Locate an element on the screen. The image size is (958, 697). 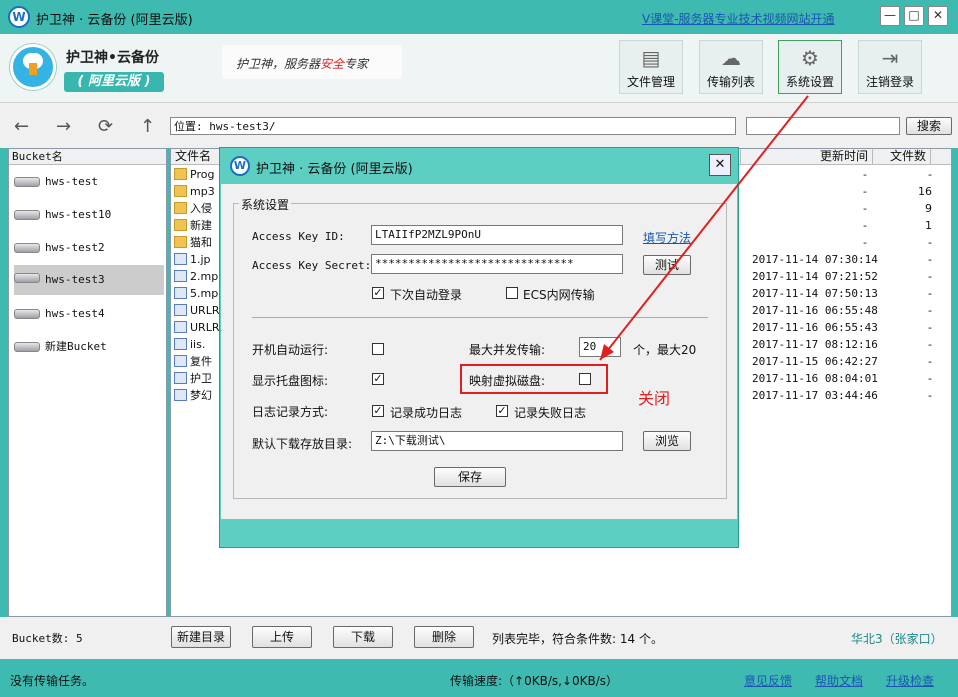
file-updated-time: 2017-11-16 08:04:01 is located at coordinates (815, 378).